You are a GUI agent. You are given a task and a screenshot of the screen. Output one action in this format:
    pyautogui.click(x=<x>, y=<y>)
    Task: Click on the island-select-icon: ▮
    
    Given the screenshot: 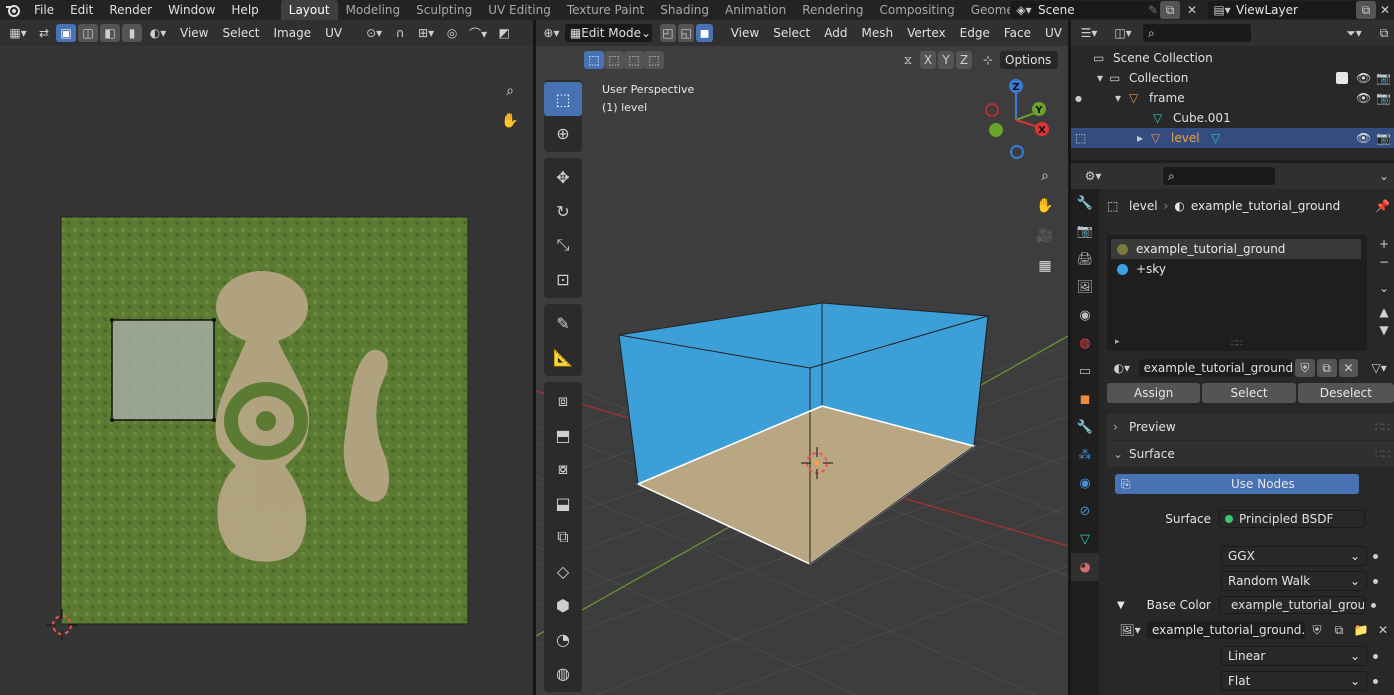 What is the action you would take?
    pyautogui.click(x=132, y=33)
    